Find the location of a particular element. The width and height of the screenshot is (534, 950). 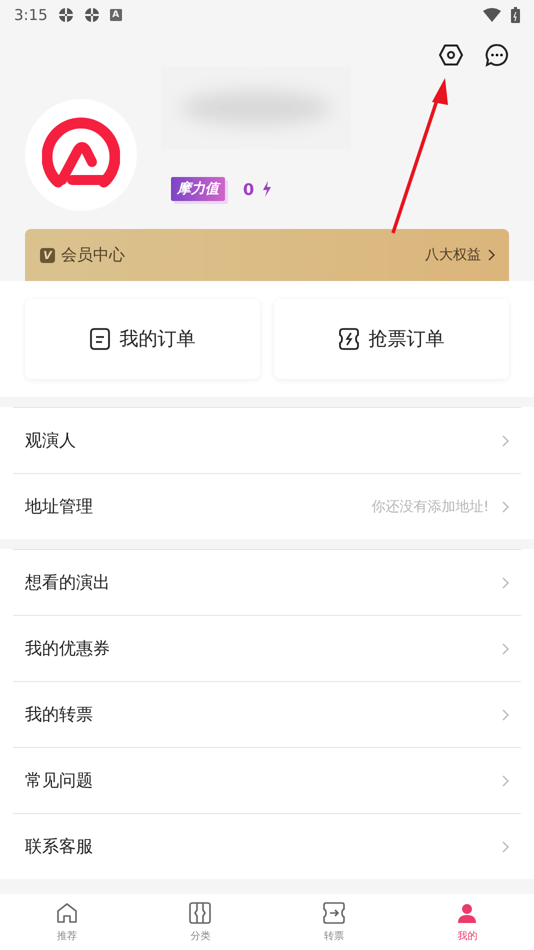

battery-icon is located at coordinates (515, 14).